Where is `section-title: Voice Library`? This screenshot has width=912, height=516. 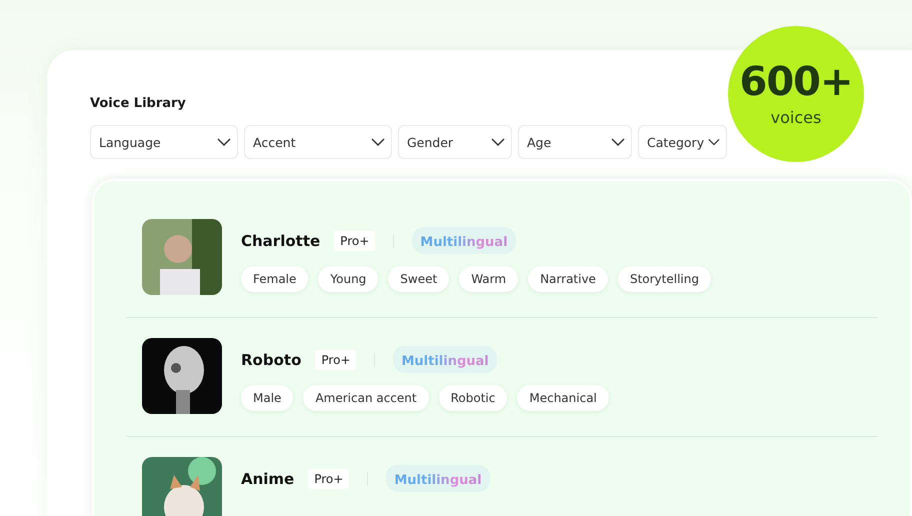
section-title: Voice Library is located at coordinates (138, 103).